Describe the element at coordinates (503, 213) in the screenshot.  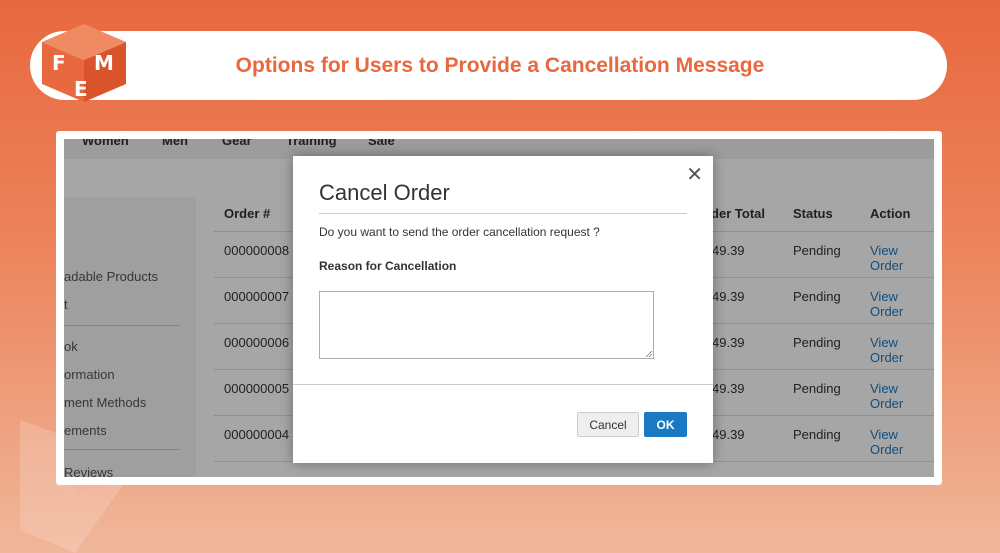
I see `modal-title-divider` at that location.